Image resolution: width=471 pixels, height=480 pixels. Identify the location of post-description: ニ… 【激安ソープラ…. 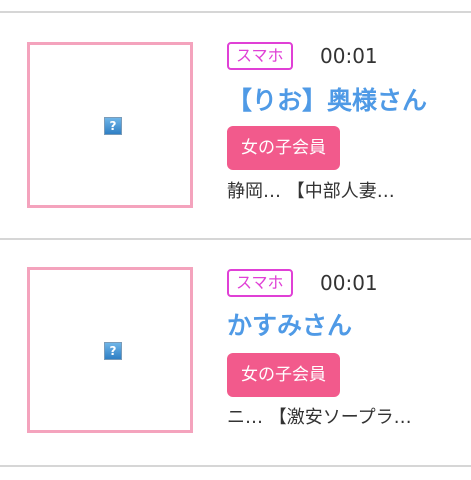
(319, 417).